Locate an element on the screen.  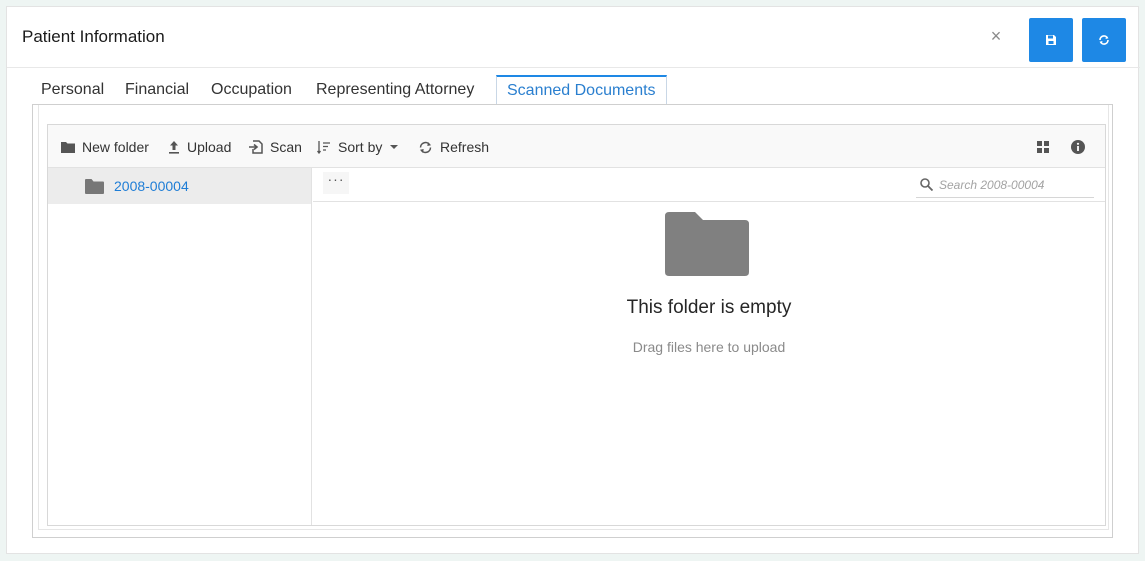
sync-icon is located at coordinates (1104, 40).